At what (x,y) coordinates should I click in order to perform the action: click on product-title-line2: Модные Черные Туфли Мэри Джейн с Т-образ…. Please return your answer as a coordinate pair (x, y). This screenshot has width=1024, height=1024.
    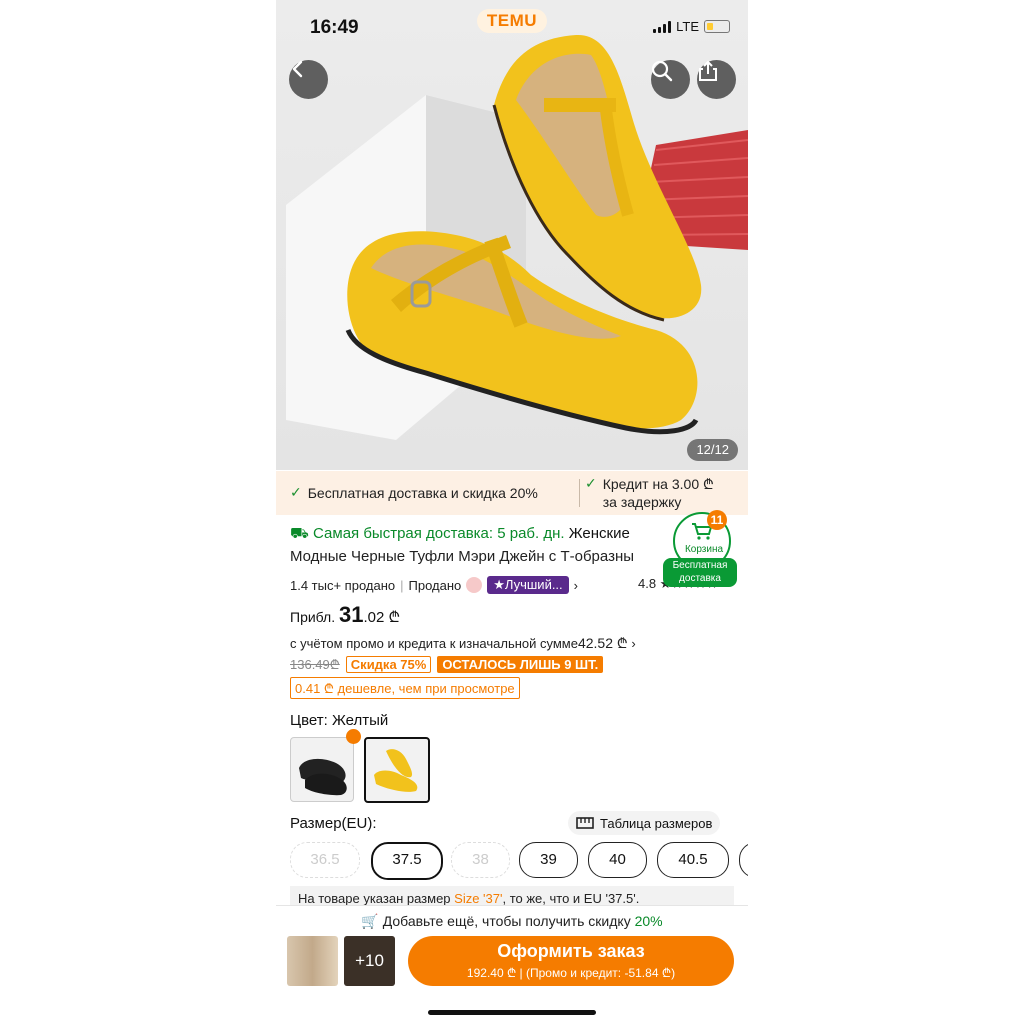
    Looking at the image, I should click on (462, 556).